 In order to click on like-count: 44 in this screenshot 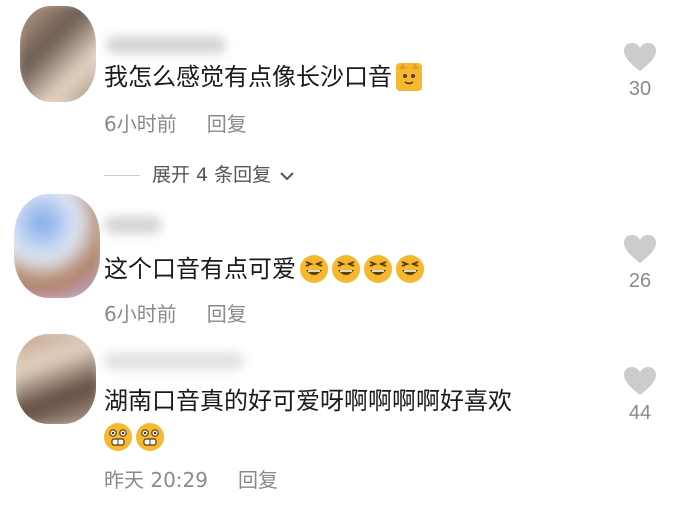, I will do `click(640, 413)`.